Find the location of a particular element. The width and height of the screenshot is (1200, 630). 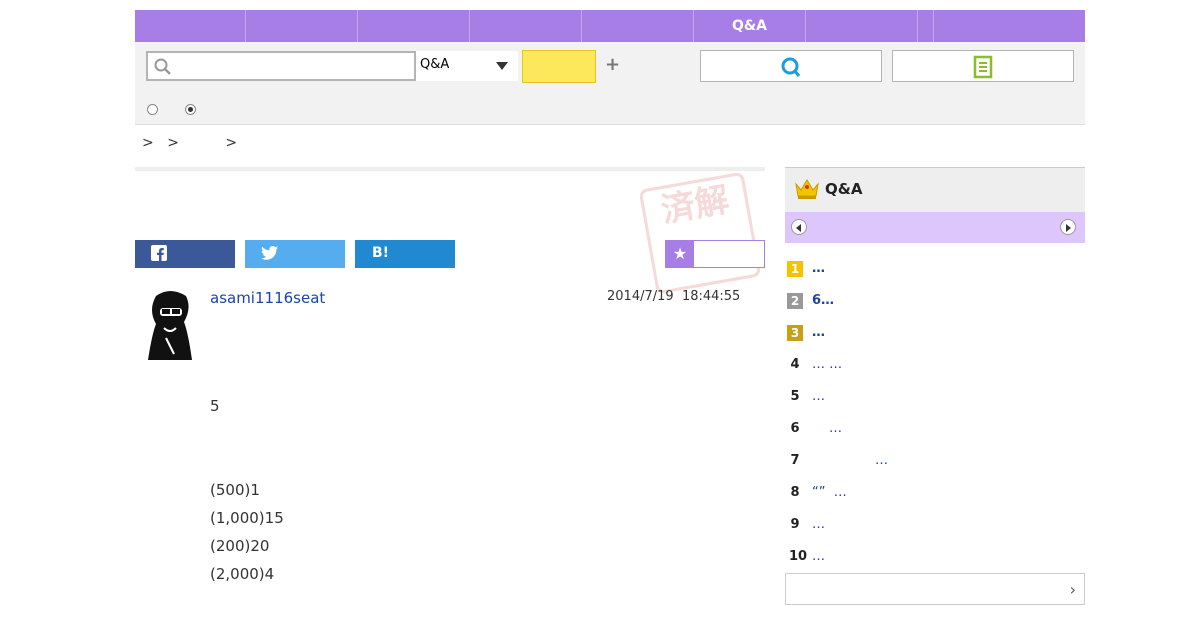

facebook-icon is located at coordinates (159, 255).